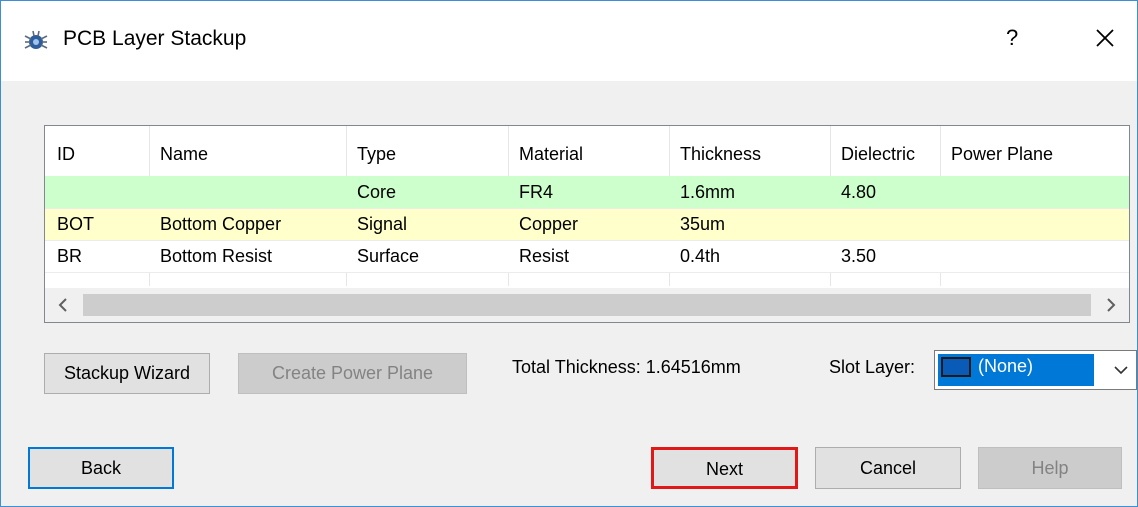  What do you see at coordinates (221, 224) in the screenshot?
I see `cell-name: Bottom Copper` at bounding box center [221, 224].